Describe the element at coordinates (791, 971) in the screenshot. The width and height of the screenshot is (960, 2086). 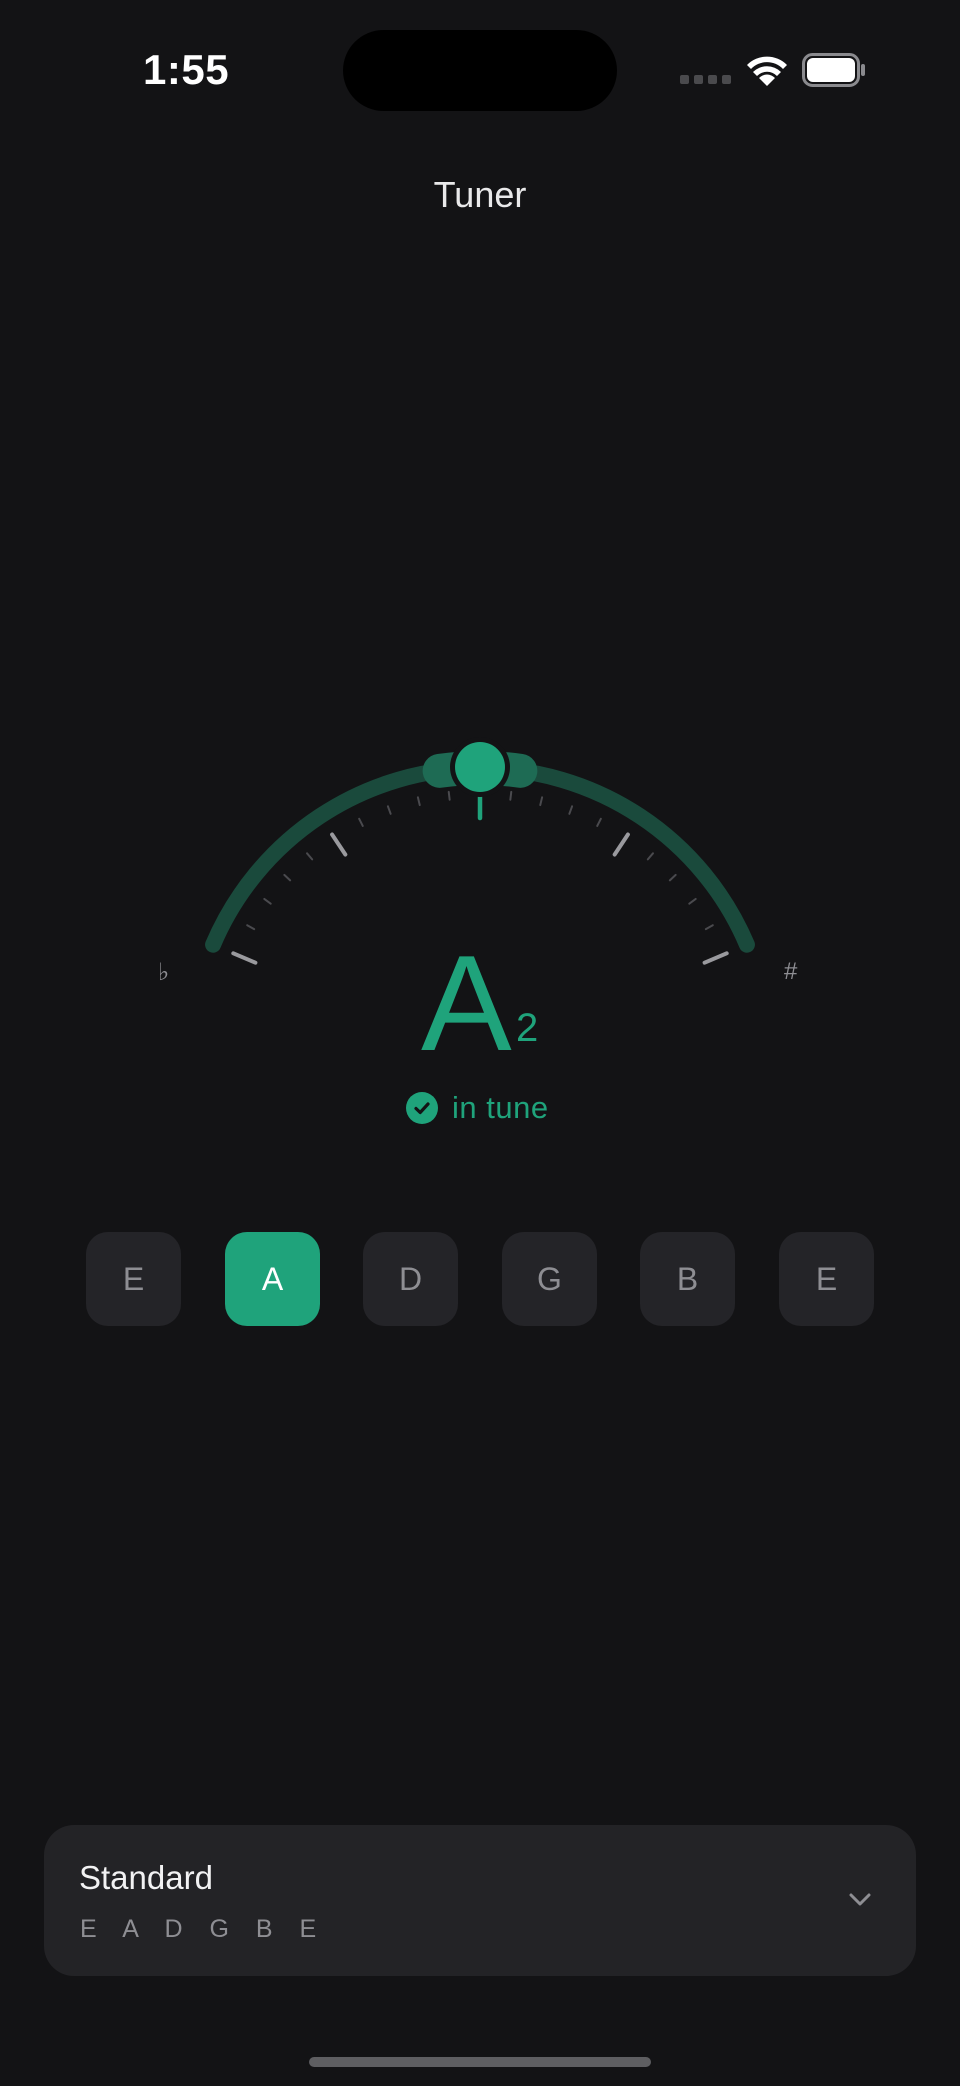
I see `sharp-label: #` at that location.